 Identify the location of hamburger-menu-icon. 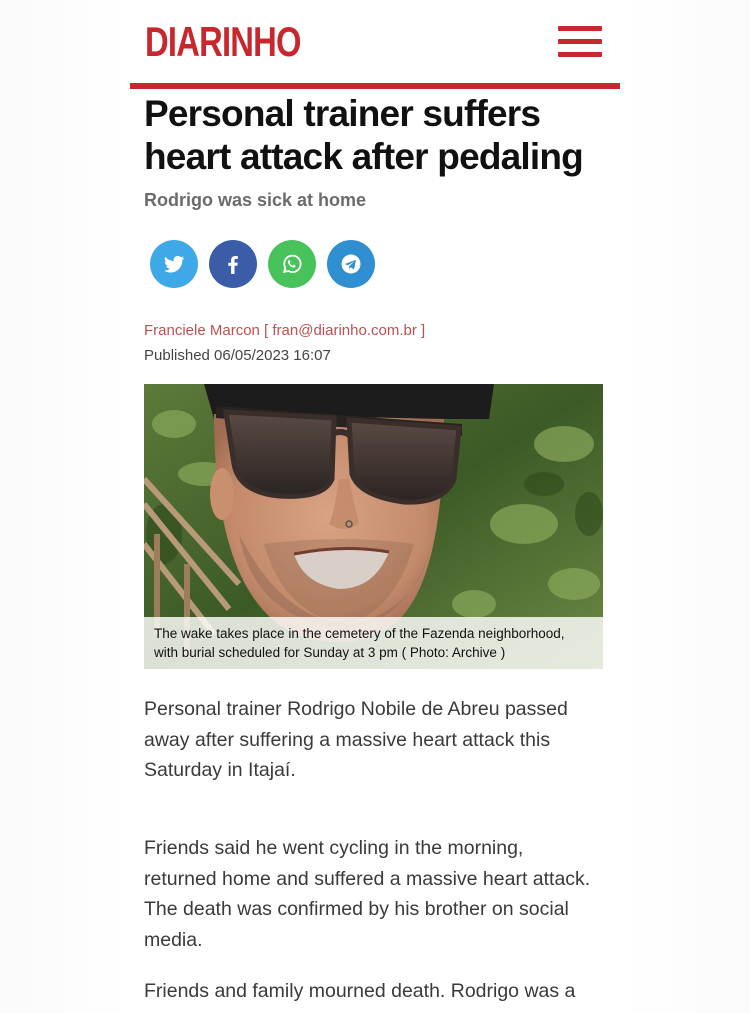
(580, 42).